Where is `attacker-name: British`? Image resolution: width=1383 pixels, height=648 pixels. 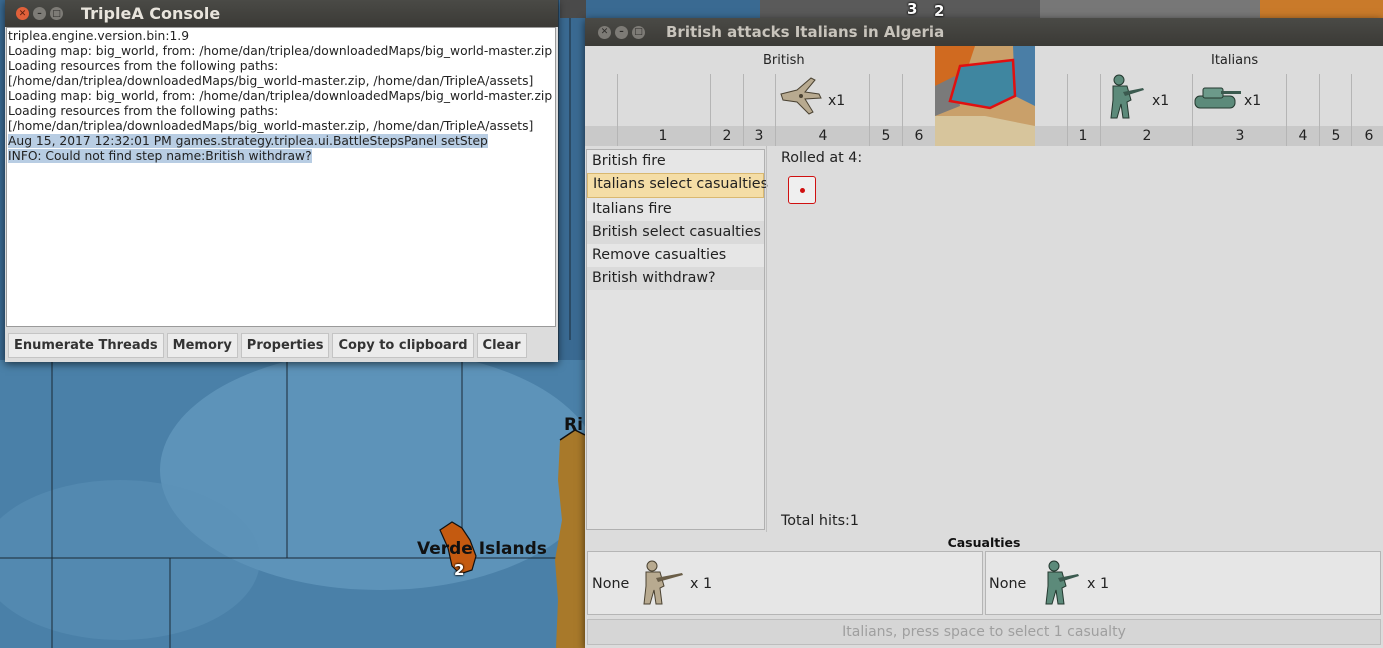
attacker-name: British is located at coordinates (784, 60).